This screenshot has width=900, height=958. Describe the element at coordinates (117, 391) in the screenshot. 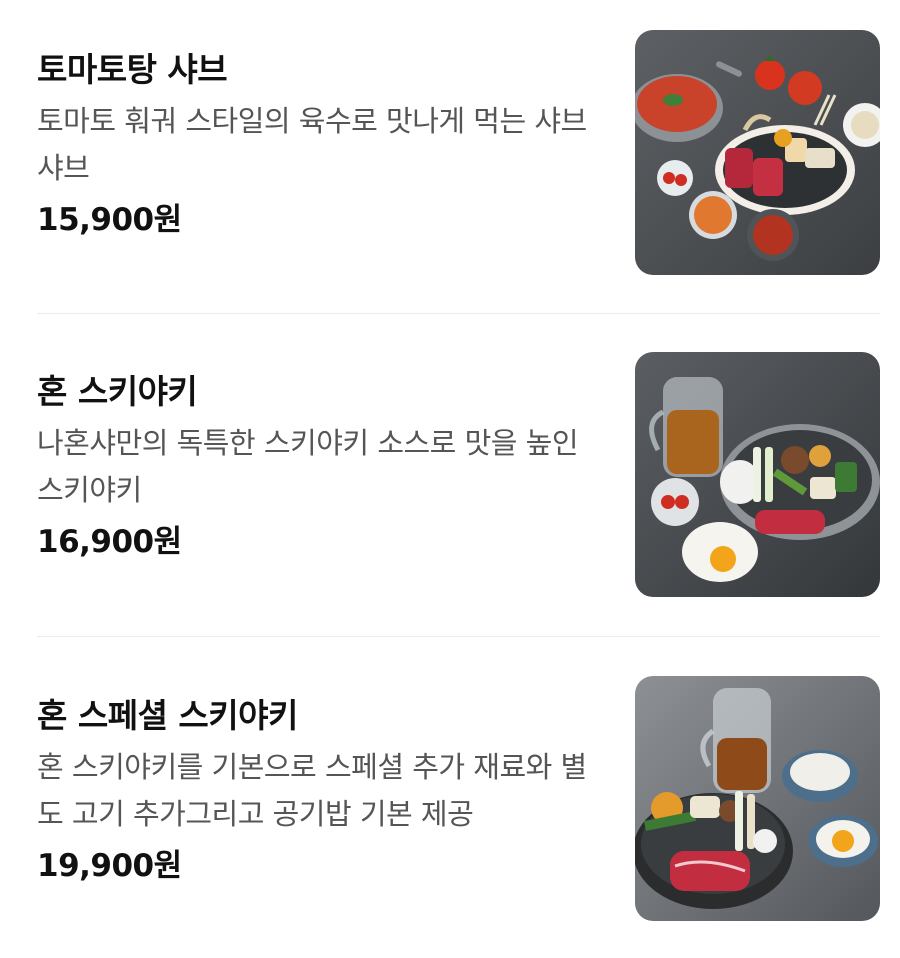

I see `menu-item-name: 혼 스키야키` at that location.